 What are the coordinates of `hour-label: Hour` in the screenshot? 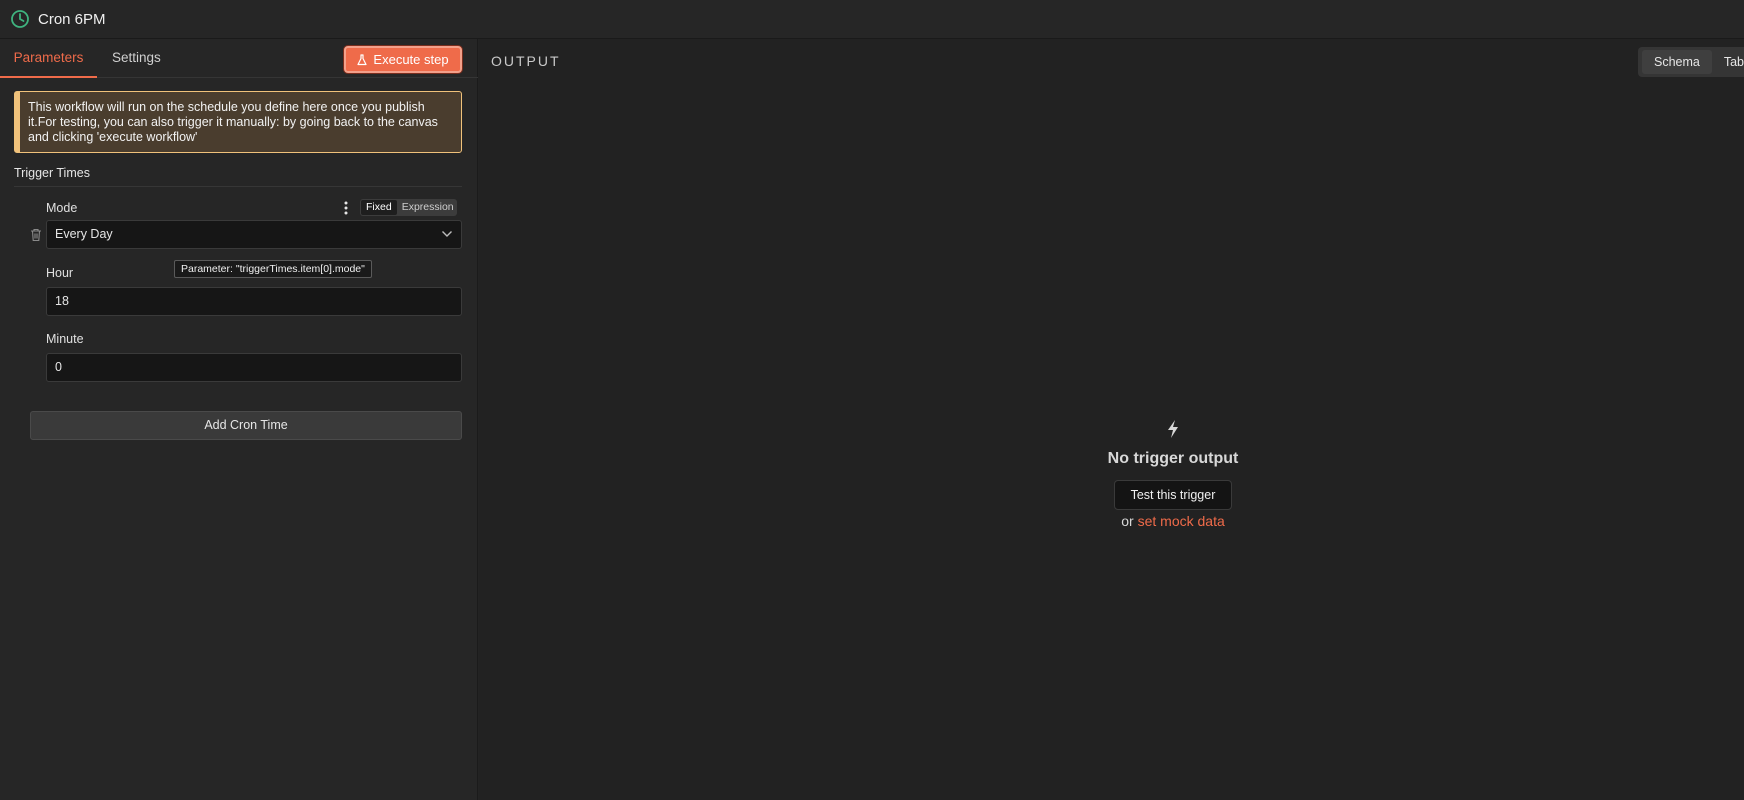 It's located at (60, 273).